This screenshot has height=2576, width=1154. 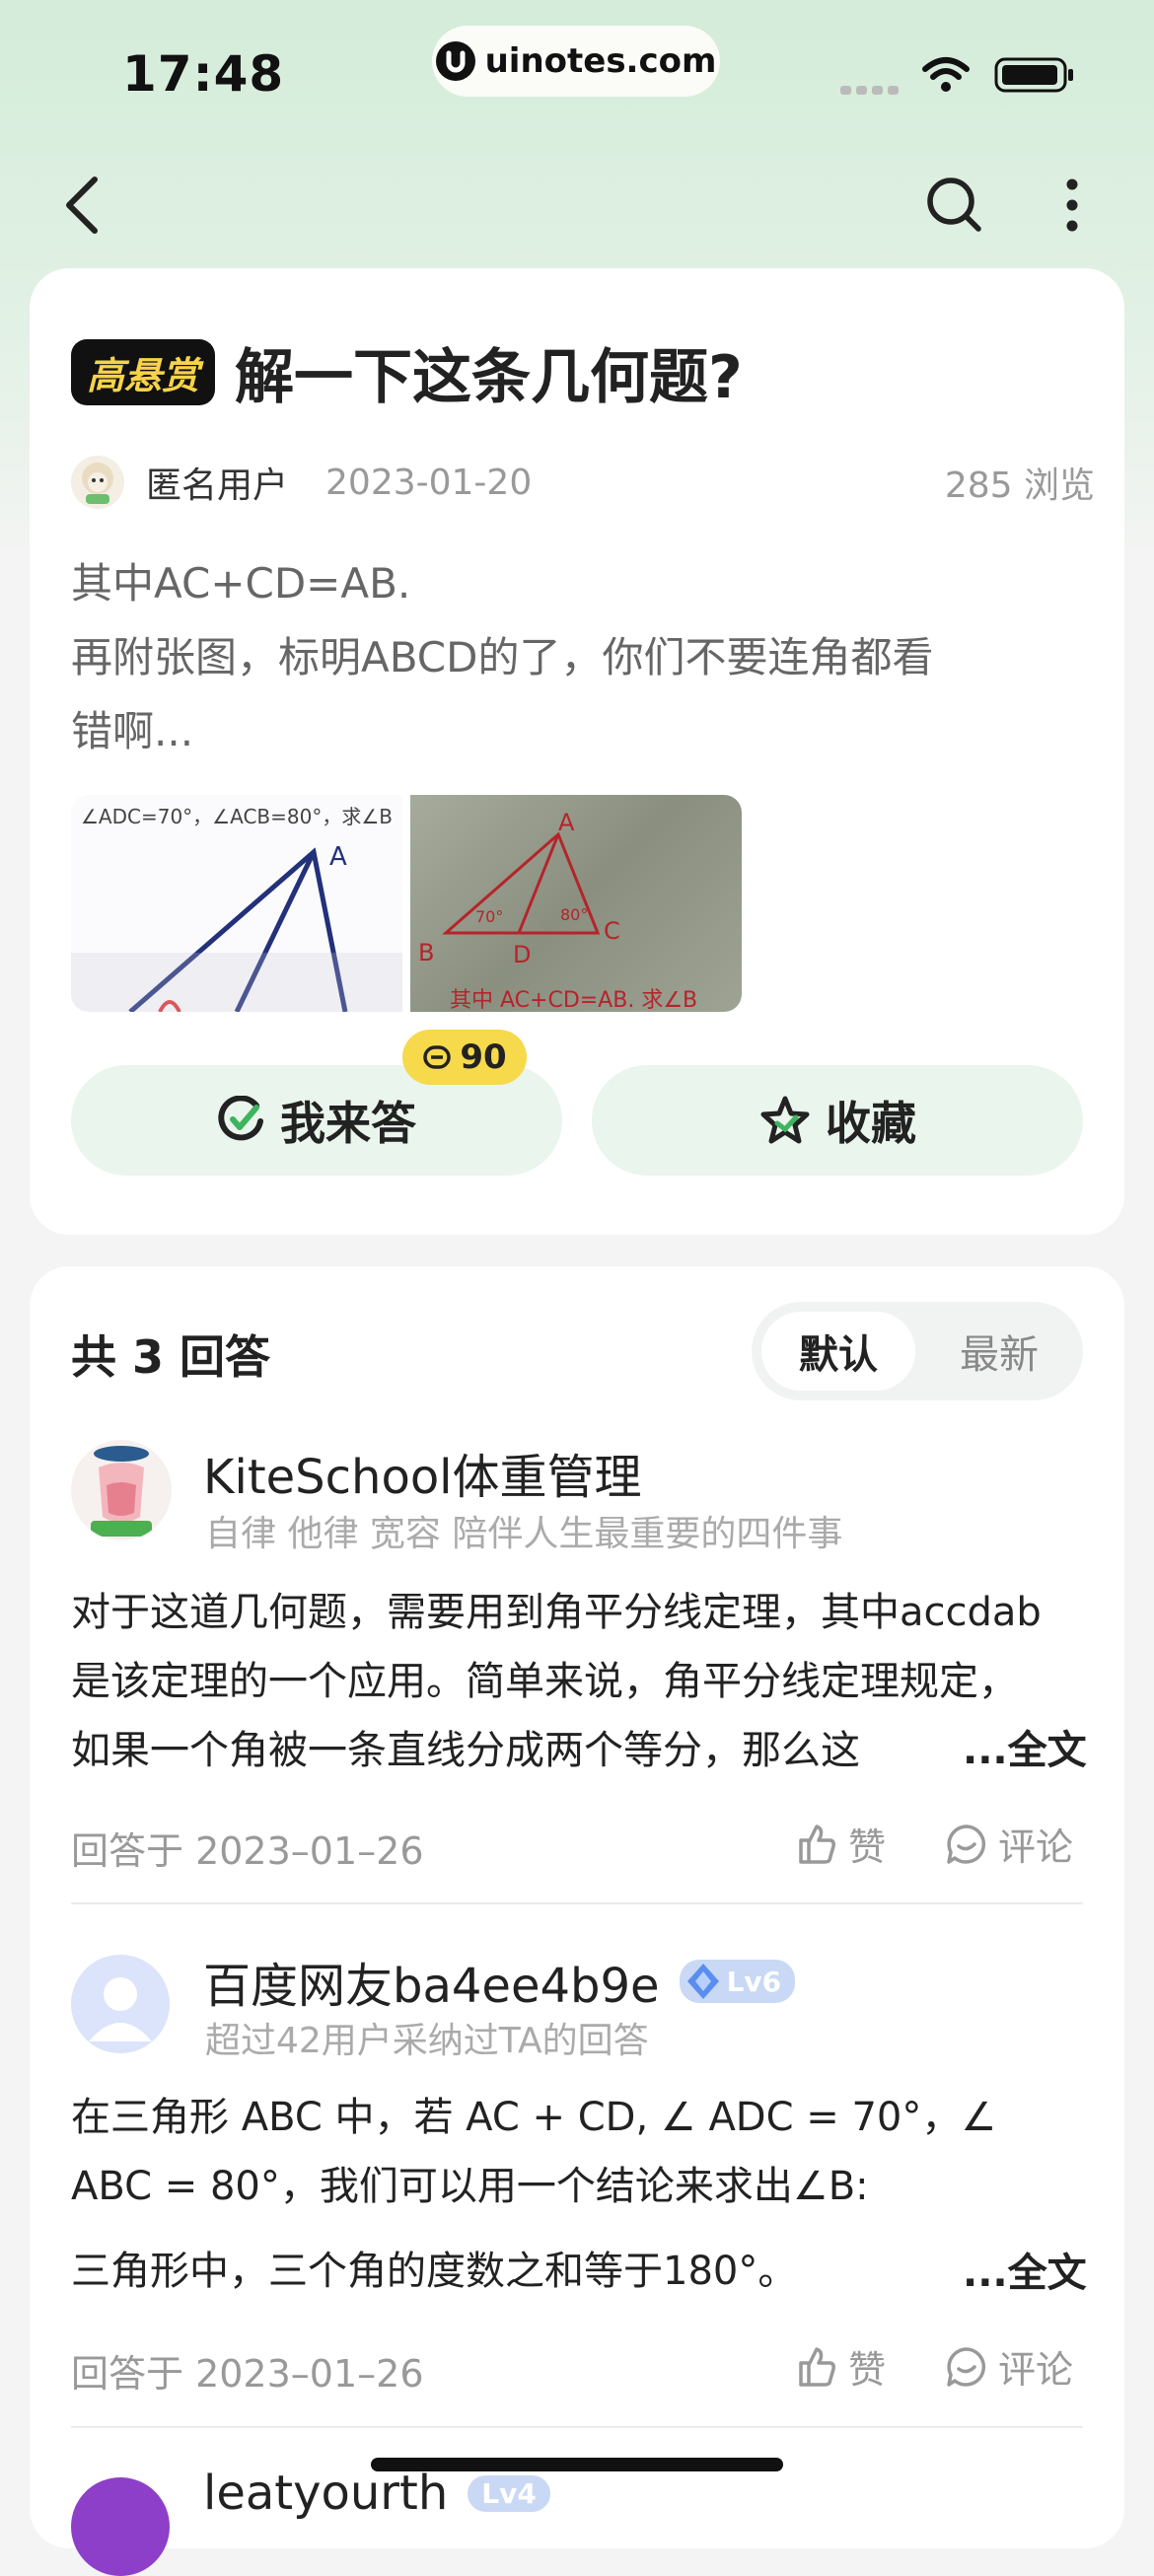 I want to click on sort-toggle: 默认 最新, so click(x=918, y=1351).